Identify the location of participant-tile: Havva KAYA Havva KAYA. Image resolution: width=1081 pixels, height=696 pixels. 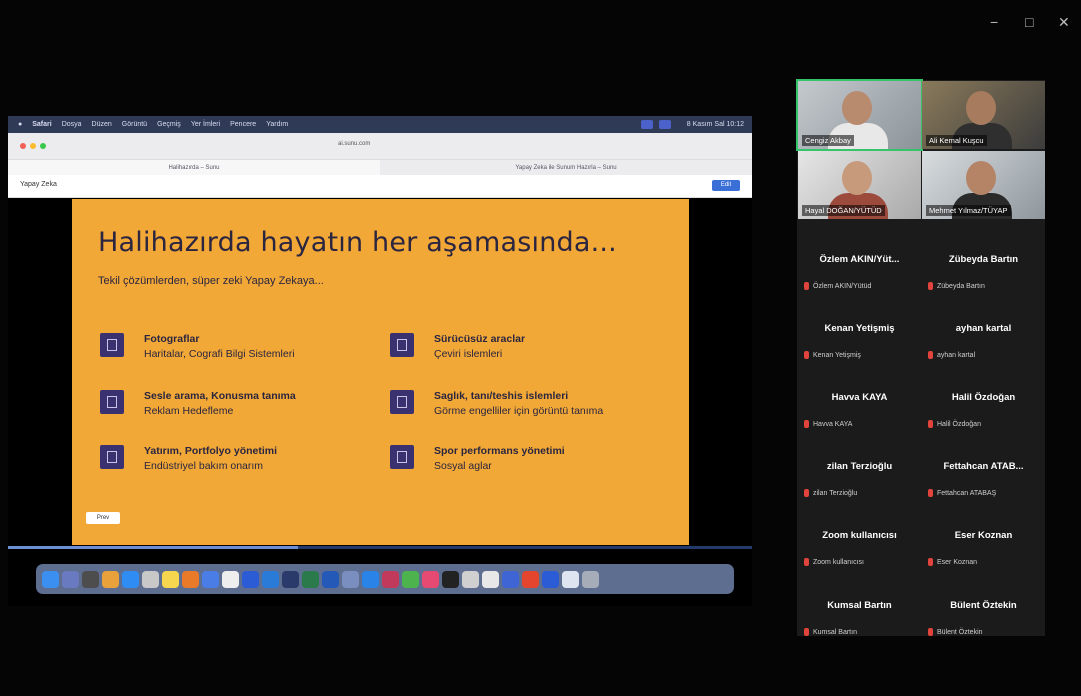
(859, 409).